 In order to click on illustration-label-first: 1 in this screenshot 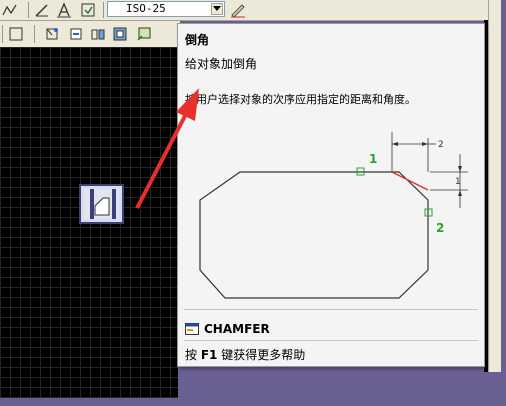, I will do `click(373, 159)`.